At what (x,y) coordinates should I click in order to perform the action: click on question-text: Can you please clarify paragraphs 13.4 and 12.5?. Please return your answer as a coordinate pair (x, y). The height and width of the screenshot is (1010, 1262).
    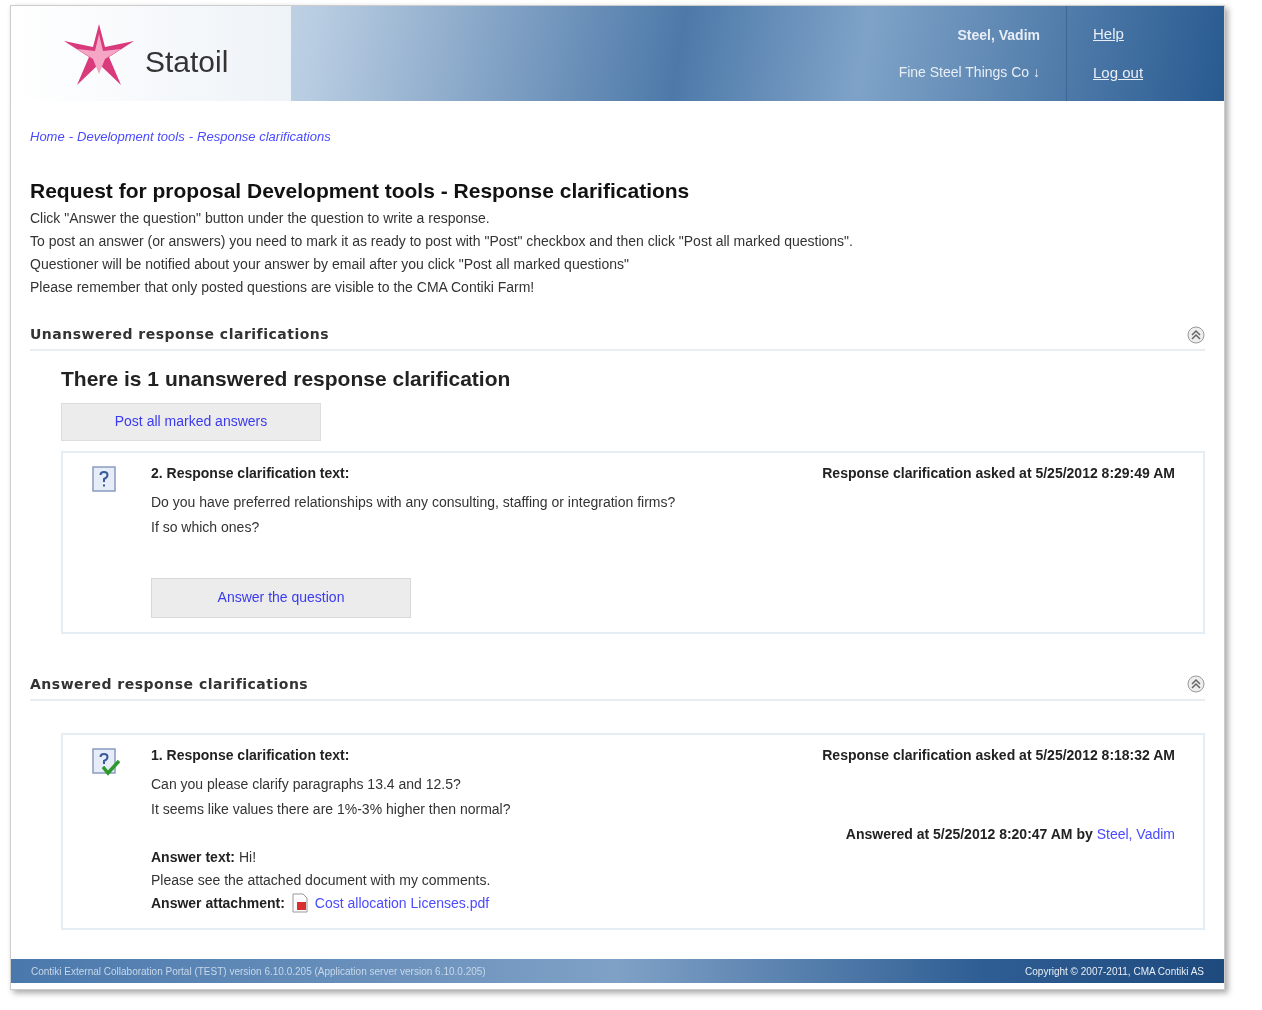
    Looking at the image, I should click on (306, 784).